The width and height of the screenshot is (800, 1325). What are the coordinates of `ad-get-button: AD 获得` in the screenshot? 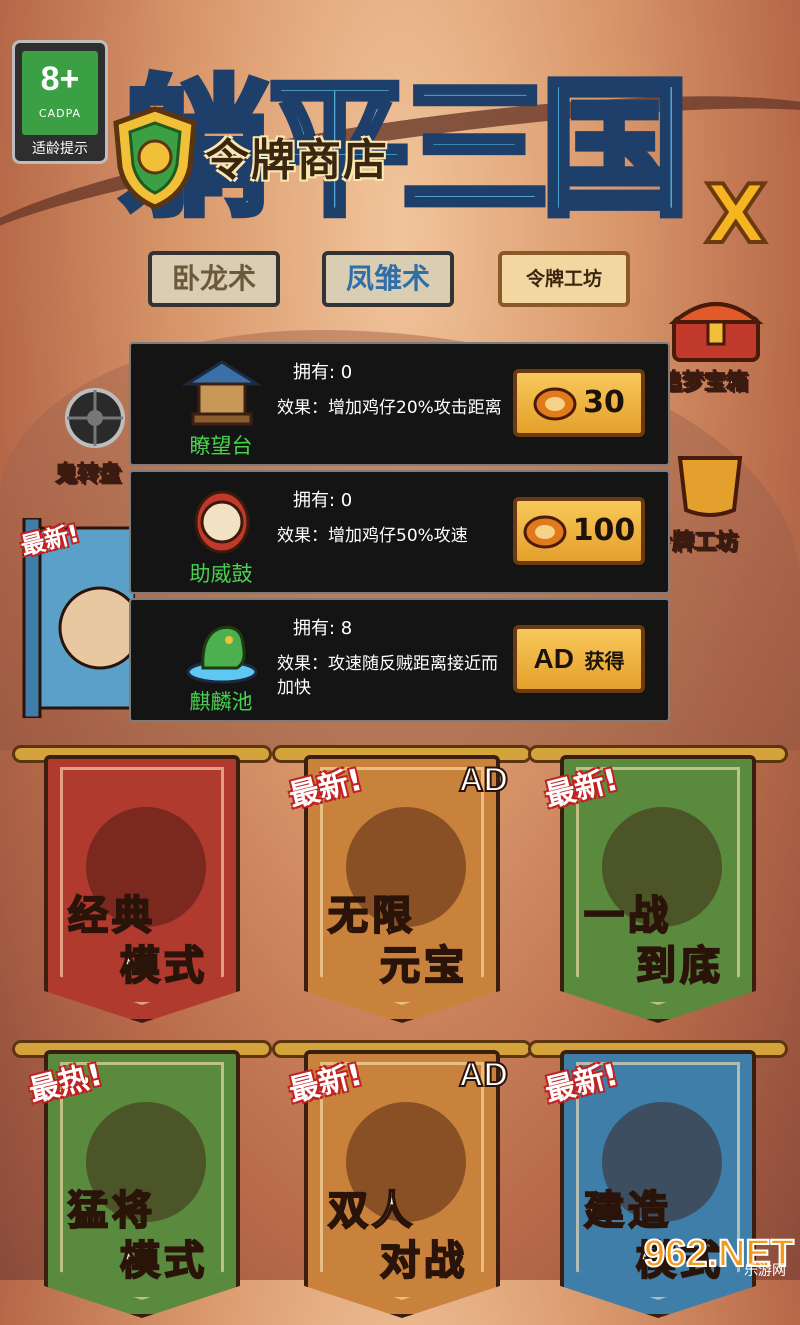 It's located at (579, 659).